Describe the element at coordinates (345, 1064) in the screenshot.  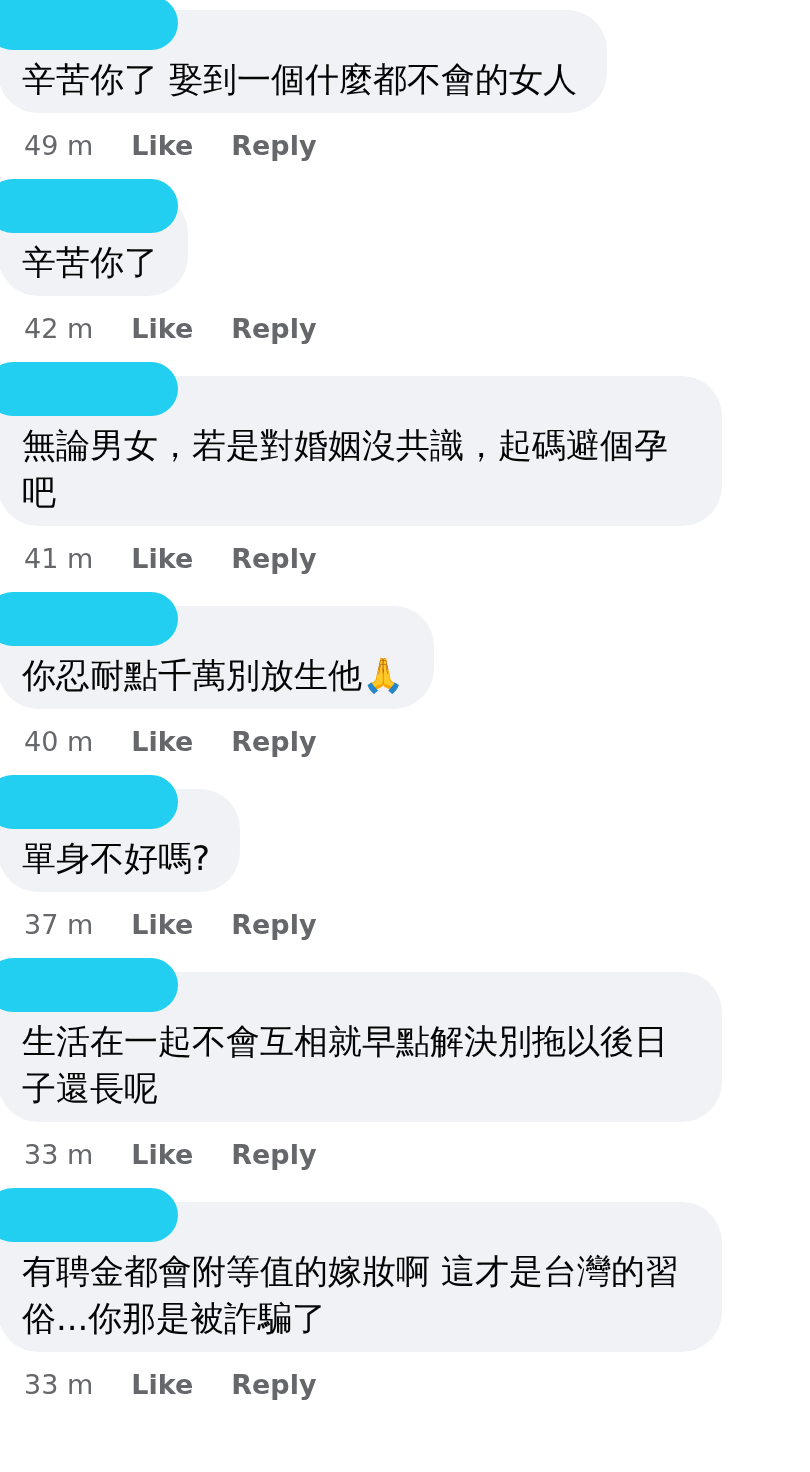
I see `comment-text: 生活在一起不會互相就早點解決別拖以後日子還長呢` at that location.